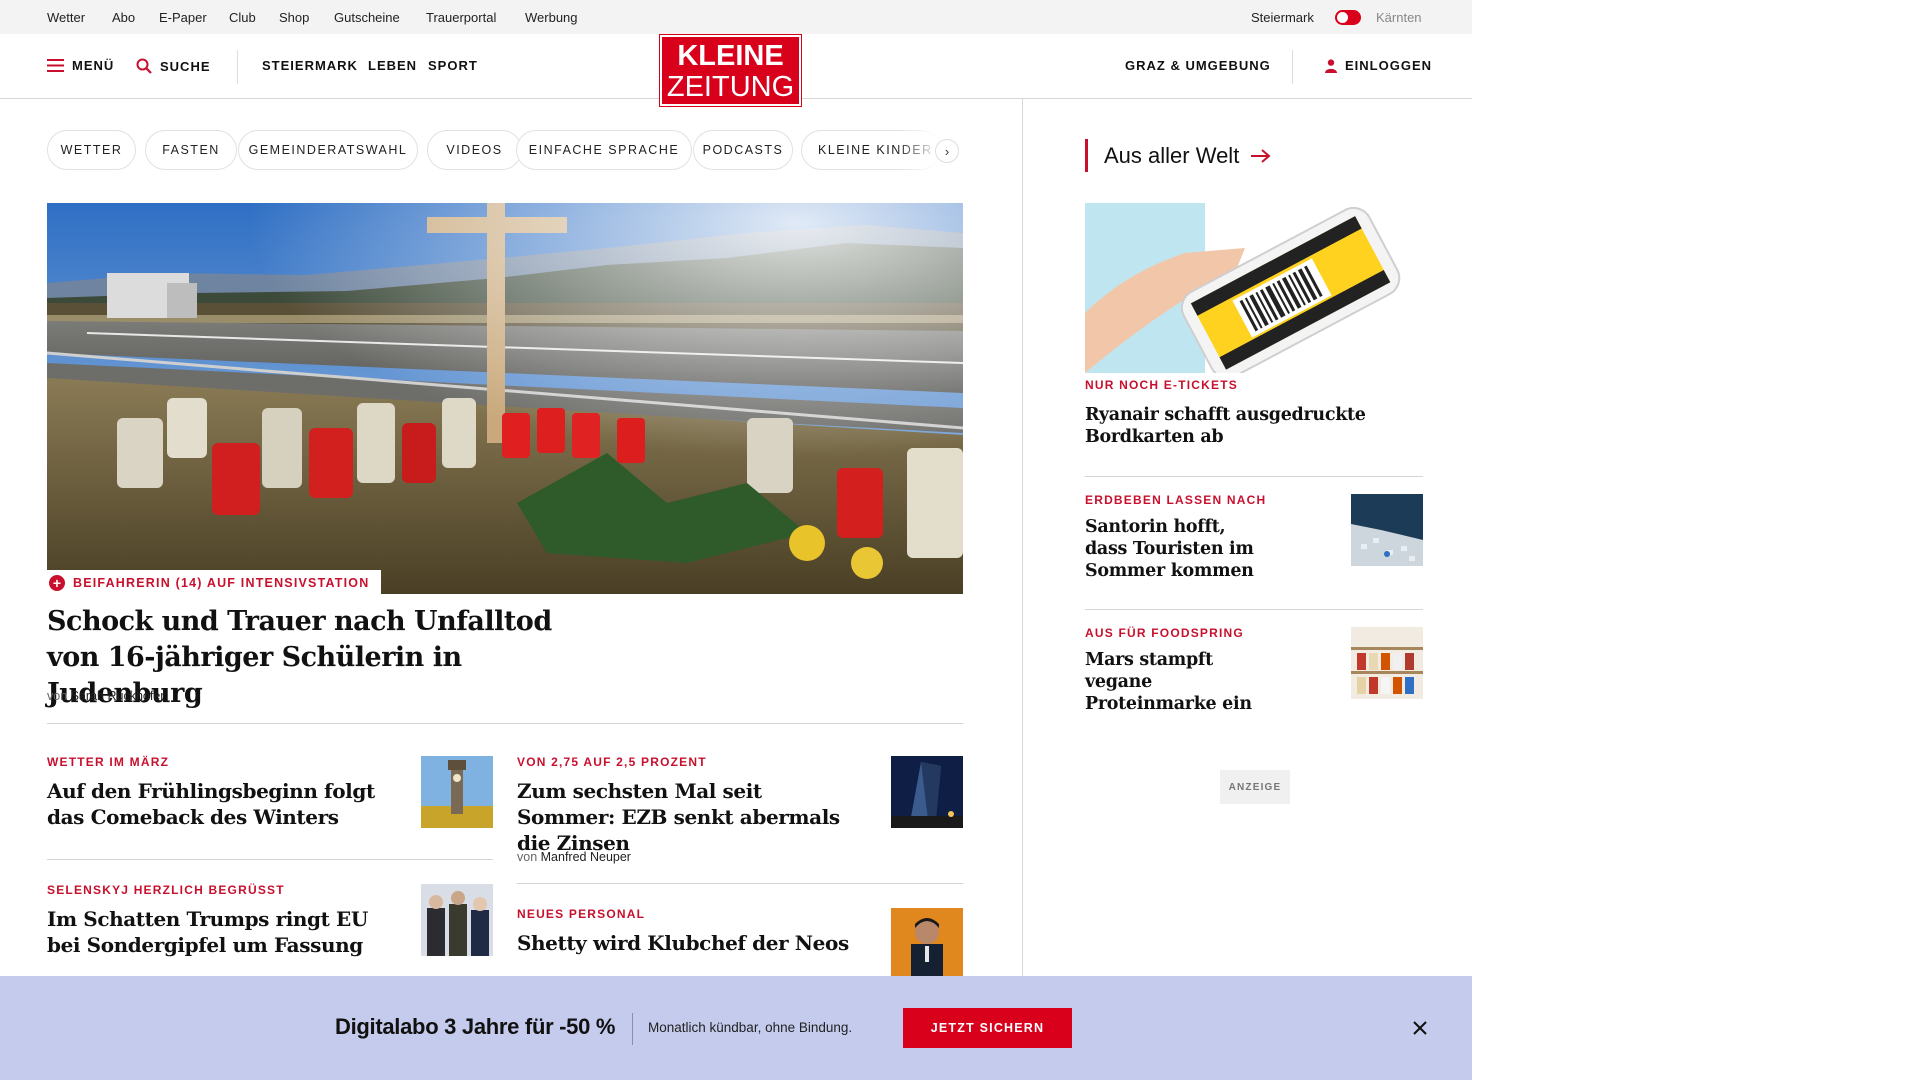 The height and width of the screenshot is (1080, 1920). What do you see at coordinates (183, 17) in the screenshot?
I see `util-link-epaper: E-Paper` at bounding box center [183, 17].